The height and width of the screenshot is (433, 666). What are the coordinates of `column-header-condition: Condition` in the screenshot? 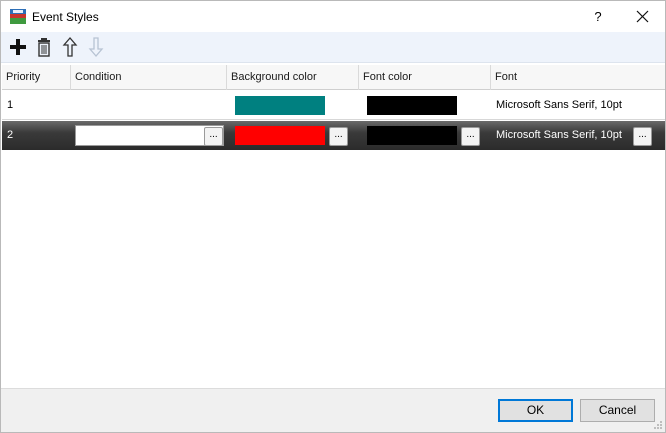 It's located at (149, 77).